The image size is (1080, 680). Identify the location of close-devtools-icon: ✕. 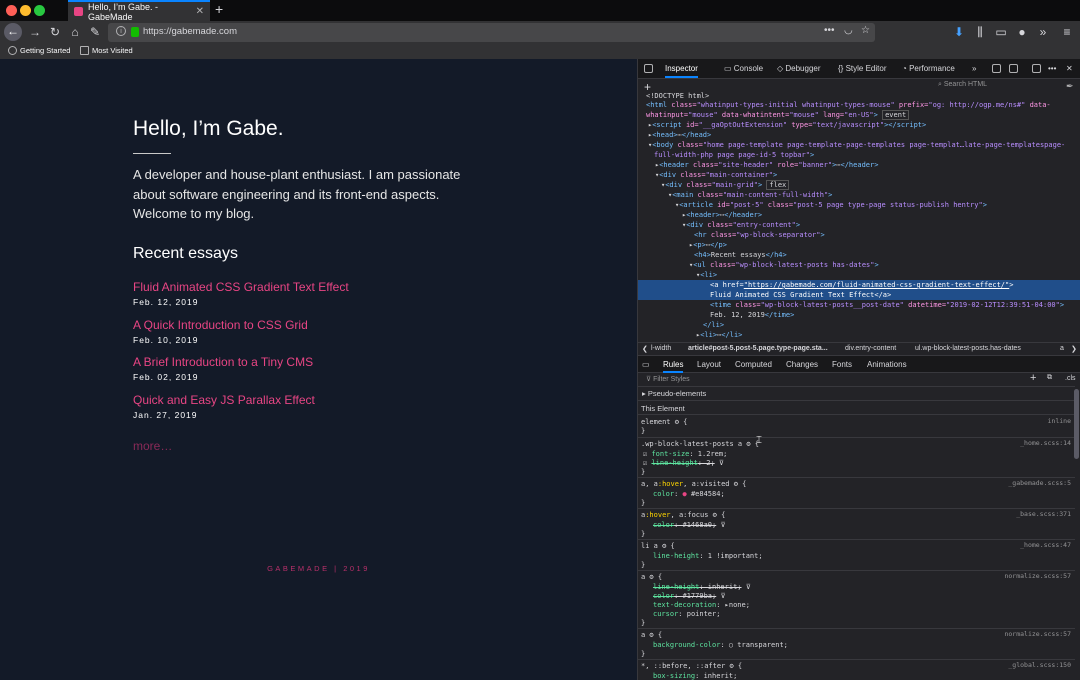
(1069, 68).